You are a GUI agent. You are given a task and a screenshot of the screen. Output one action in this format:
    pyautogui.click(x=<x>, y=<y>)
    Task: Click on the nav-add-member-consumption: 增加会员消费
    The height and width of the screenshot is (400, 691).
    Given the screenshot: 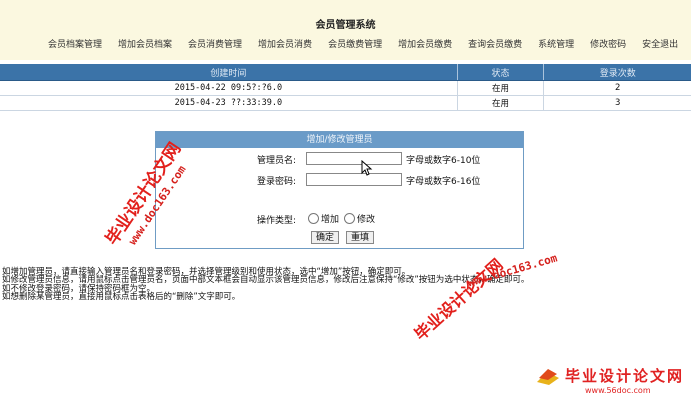 What is the action you would take?
    pyautogui.click(x=285, y=43)
    